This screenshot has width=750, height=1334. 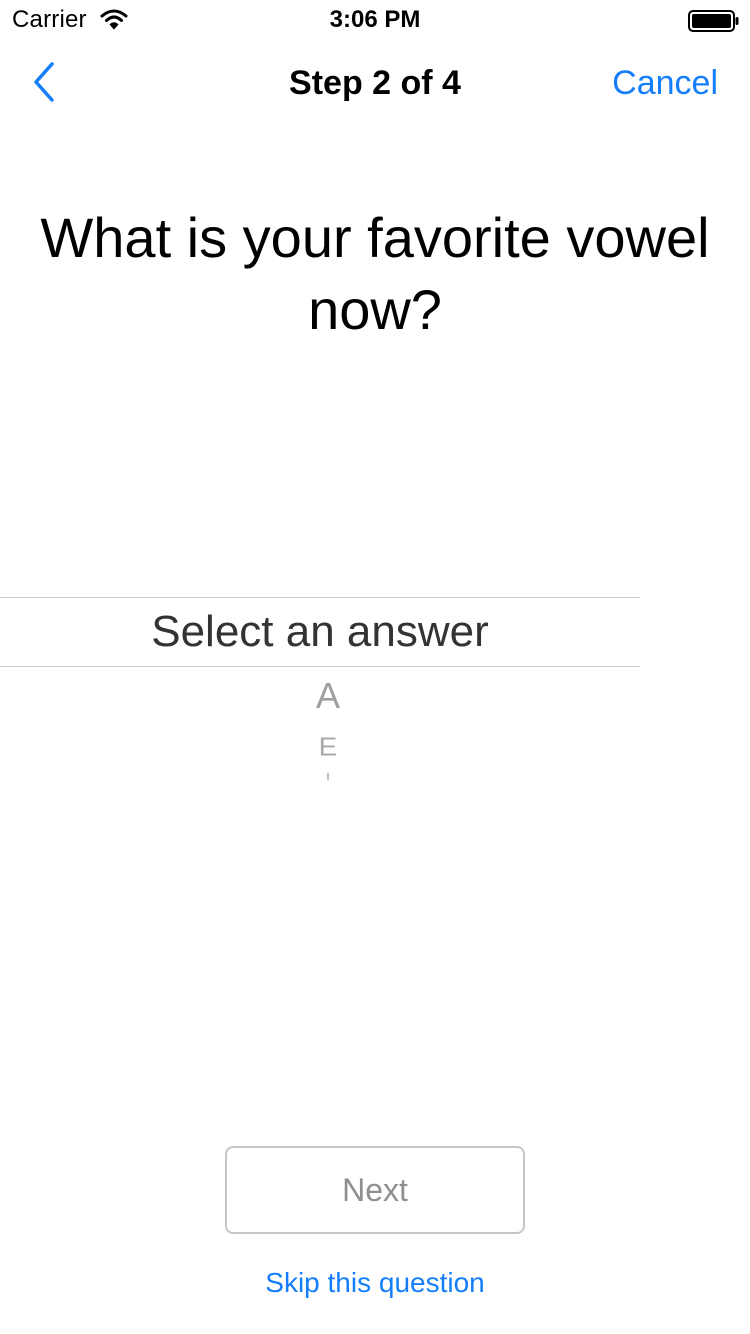 I want to click on picker-option-i: I, so click(x=328, y=777).